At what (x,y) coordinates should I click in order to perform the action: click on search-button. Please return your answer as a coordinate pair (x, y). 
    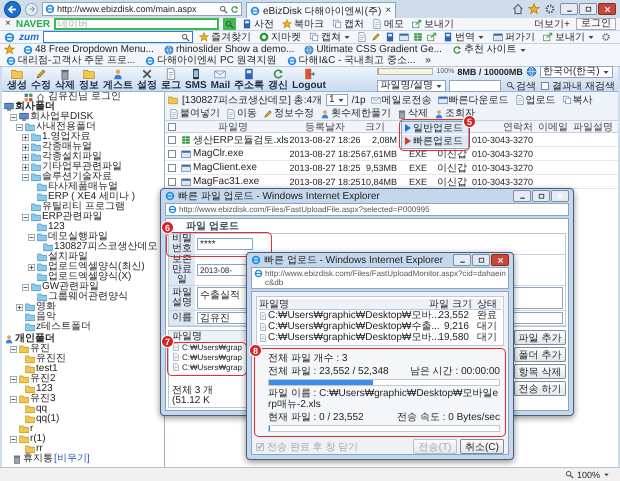
    Looking at the image, I should click on (229, 24).